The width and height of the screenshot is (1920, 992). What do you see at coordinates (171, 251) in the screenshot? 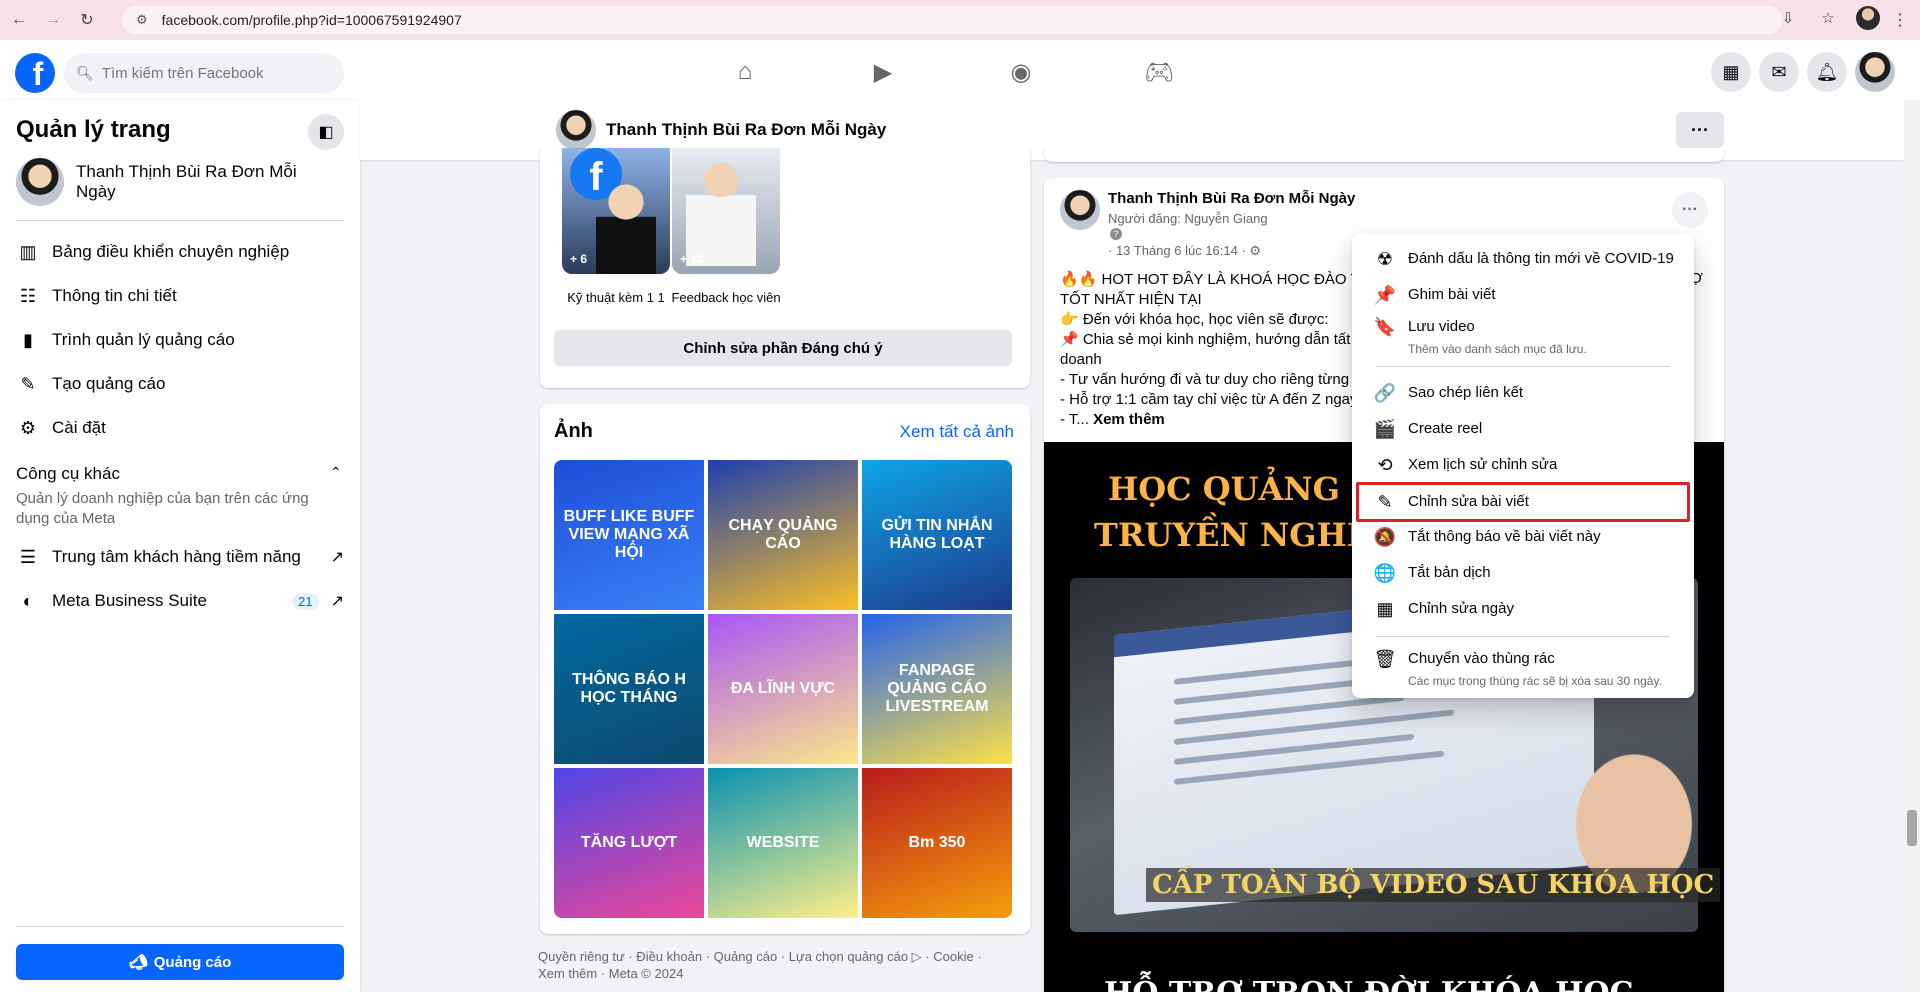
I see `sidebar-item-label: Bảng điều khiển chuyên nghiệp` at bounding box center [171, 251].